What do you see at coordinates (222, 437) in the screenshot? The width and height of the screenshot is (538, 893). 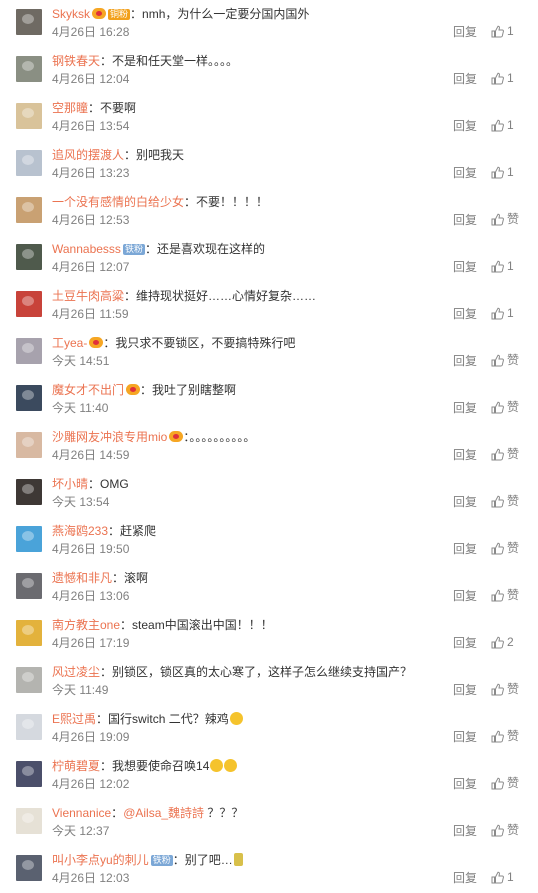 I see `comment-text: 。。。。。。。。。。` at bounding box center [222, 437].